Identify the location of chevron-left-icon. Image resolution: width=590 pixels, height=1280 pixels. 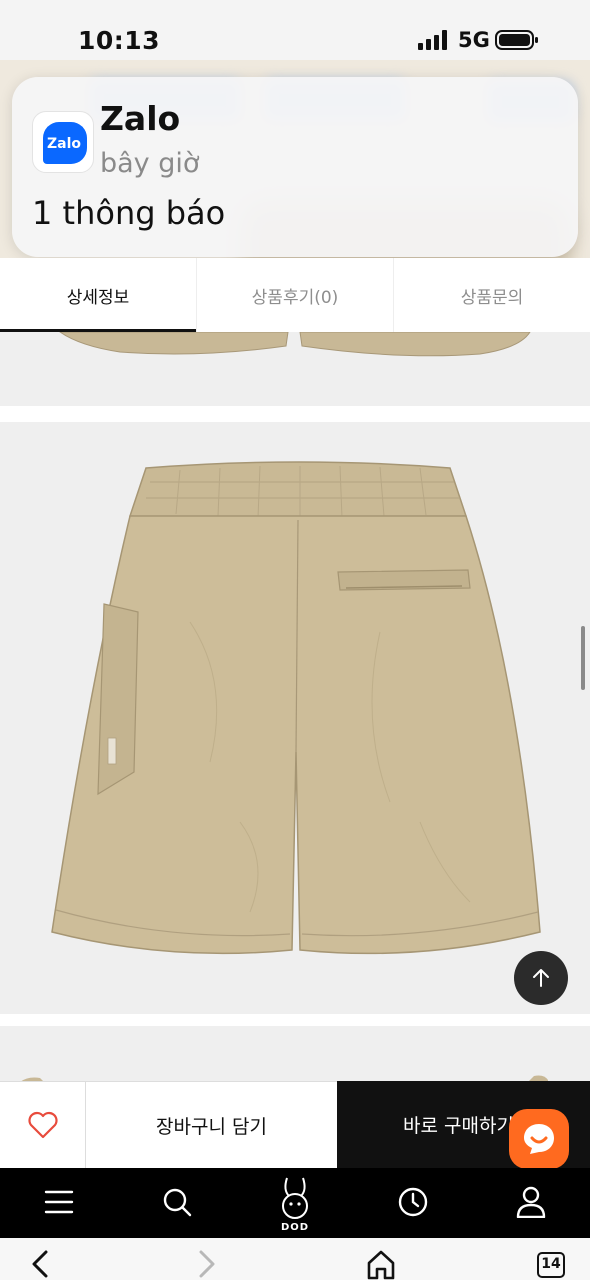
(40, 1264).